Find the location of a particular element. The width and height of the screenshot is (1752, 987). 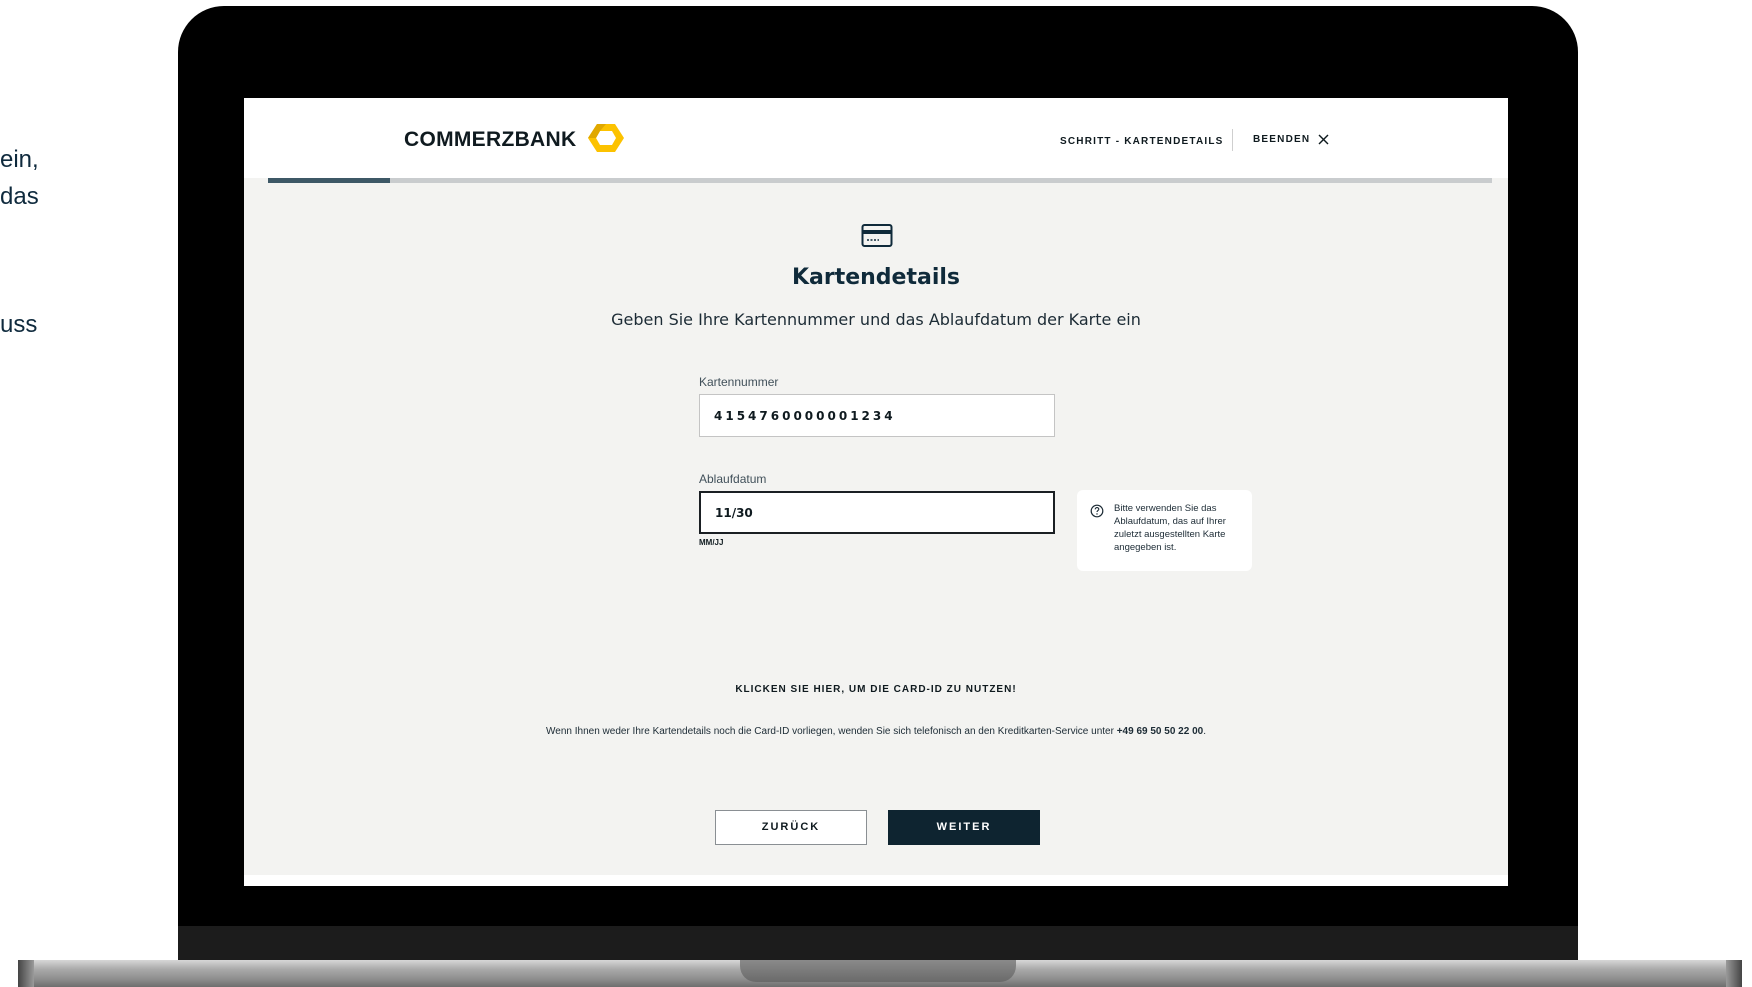

step-label: SCHRITT - KARTENDETAILS is located at coordinates (1142, 141).